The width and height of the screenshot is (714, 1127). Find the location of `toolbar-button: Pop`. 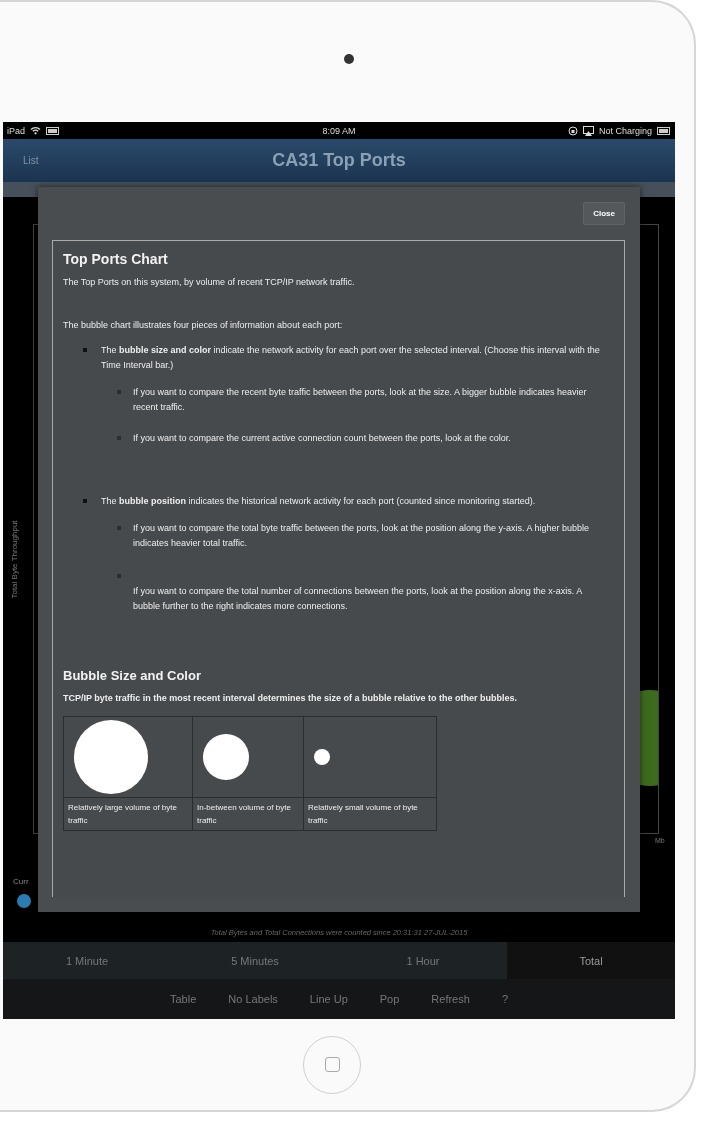

toolbar-button: Pop is located at coordinates (389, 999).